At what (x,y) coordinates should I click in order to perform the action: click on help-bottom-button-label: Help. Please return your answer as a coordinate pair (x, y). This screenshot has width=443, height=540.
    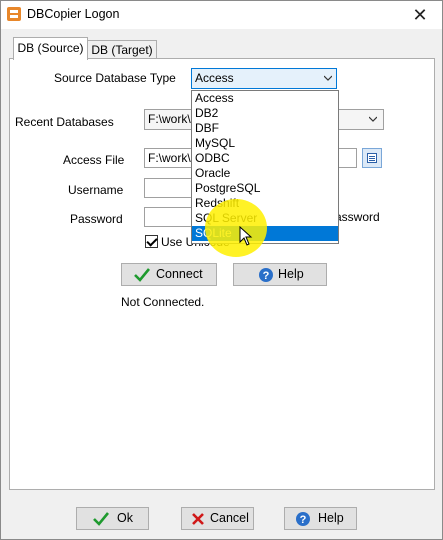
    Looking at the image, I should click on (331, 518).